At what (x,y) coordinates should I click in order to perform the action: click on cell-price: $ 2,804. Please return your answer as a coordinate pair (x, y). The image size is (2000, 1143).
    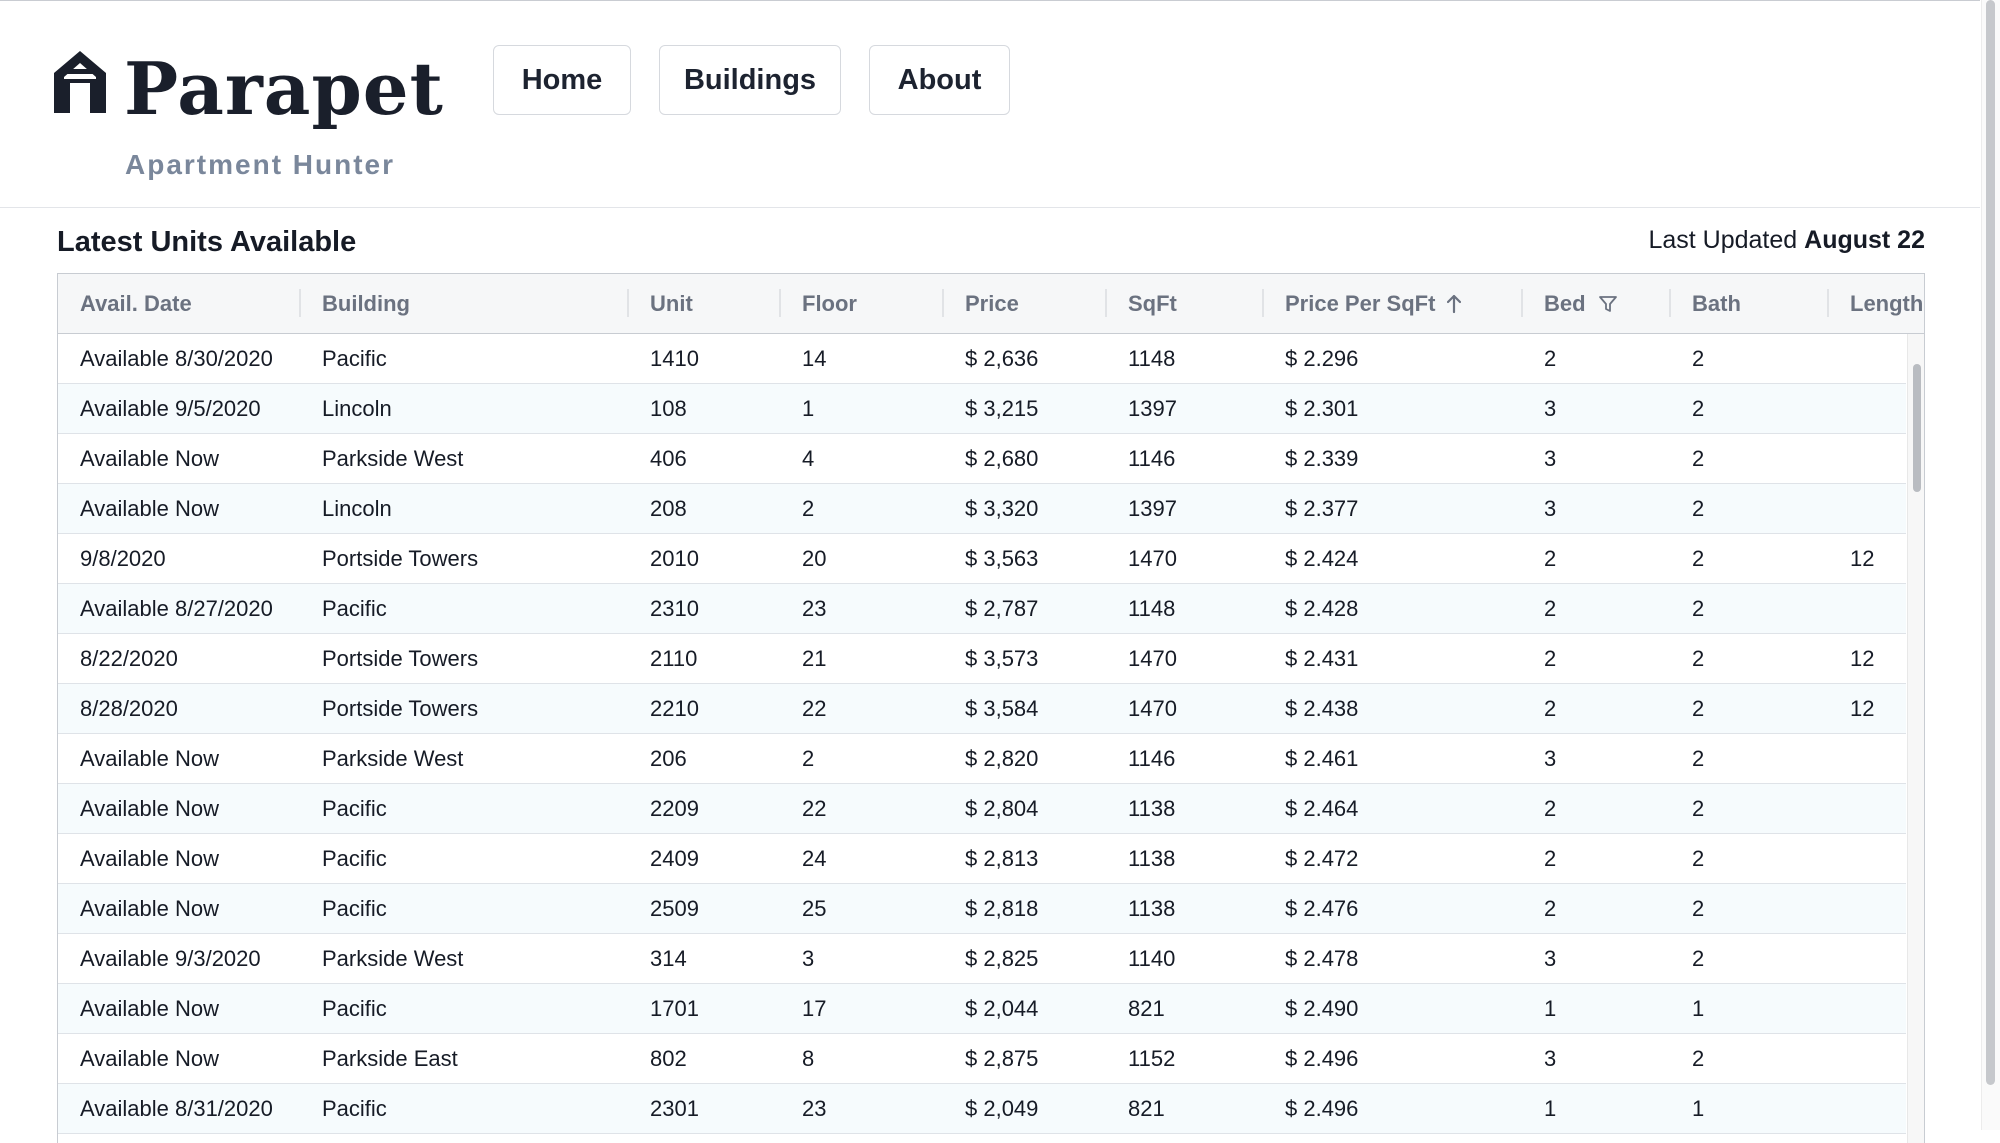
    Looking at the image, I should click on (1002, 808).